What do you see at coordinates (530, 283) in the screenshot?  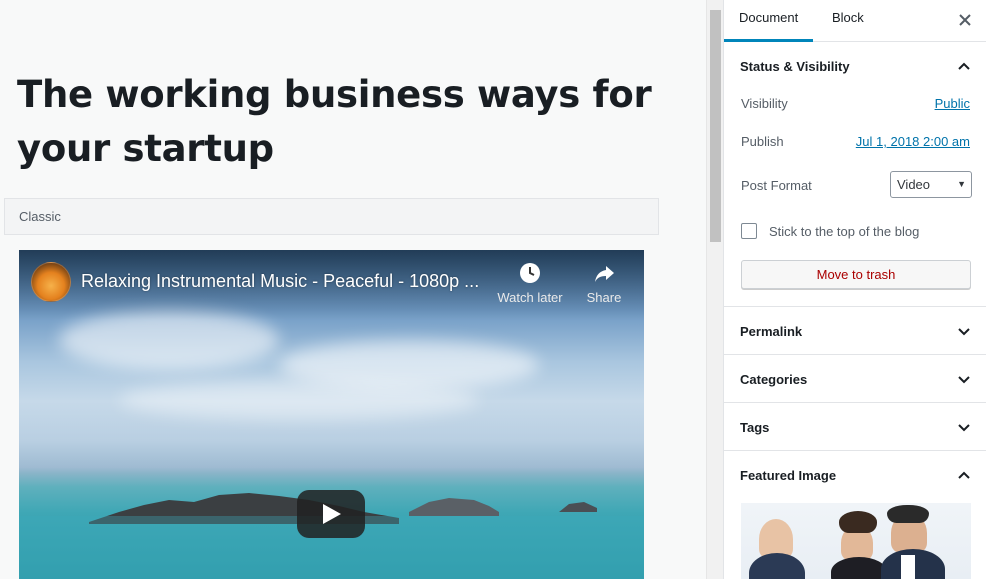 I see `watch-later-button: Watch later` at bounding box center [530, 283].